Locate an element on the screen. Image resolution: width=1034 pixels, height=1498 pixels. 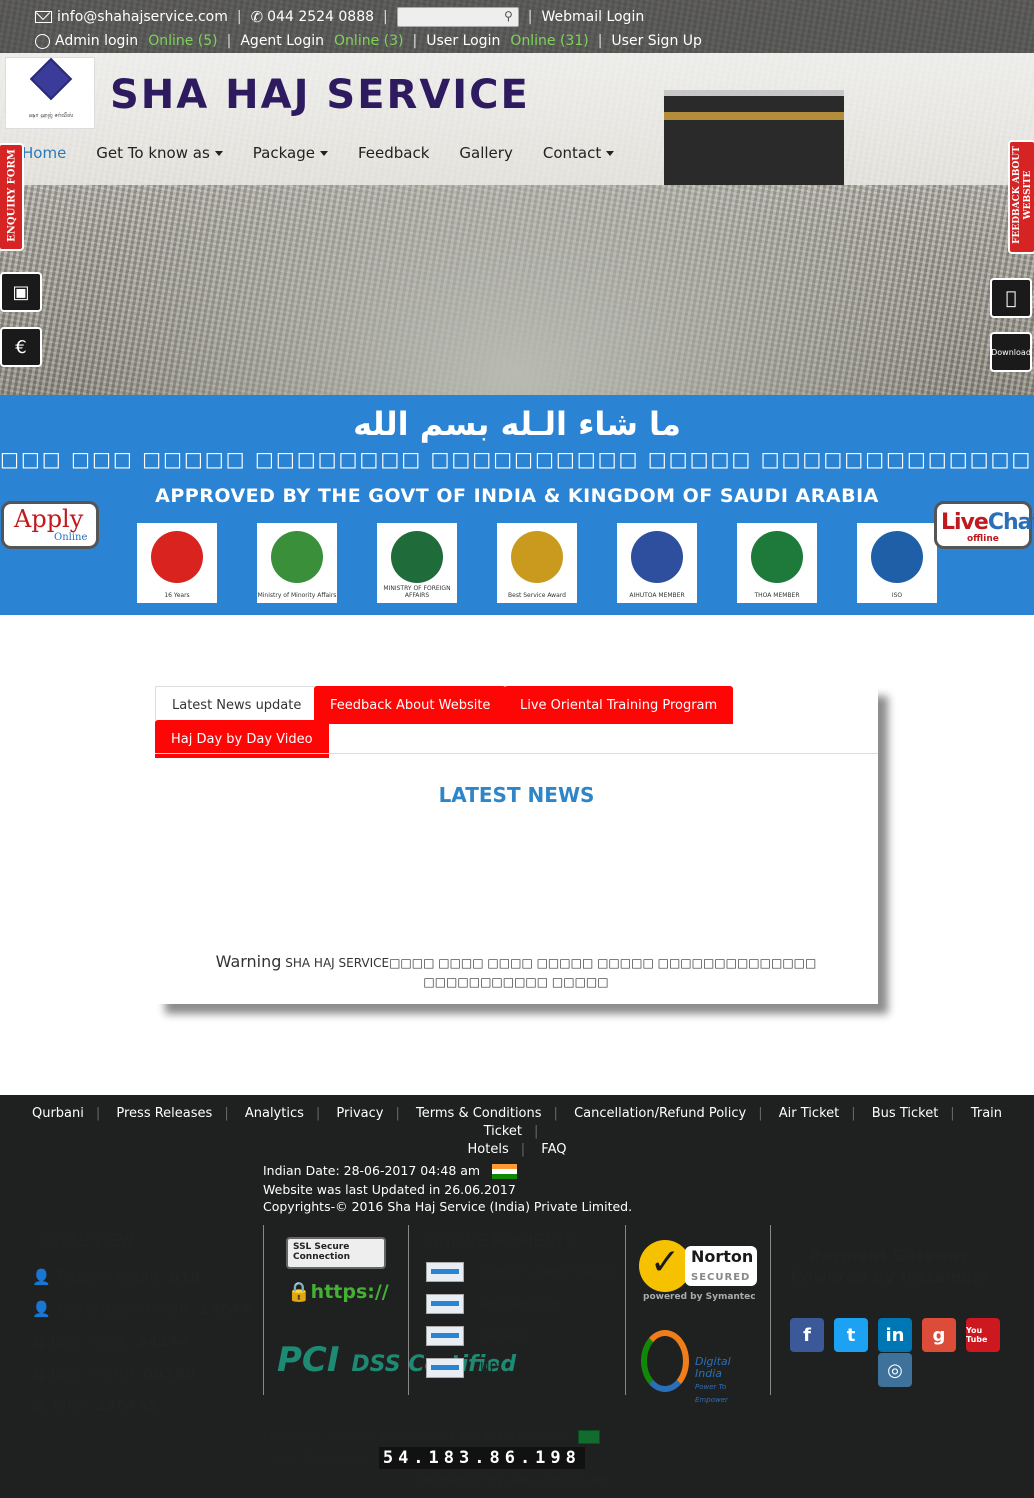
digital-india-name: Digital India is located at coordinates (713, 1367).